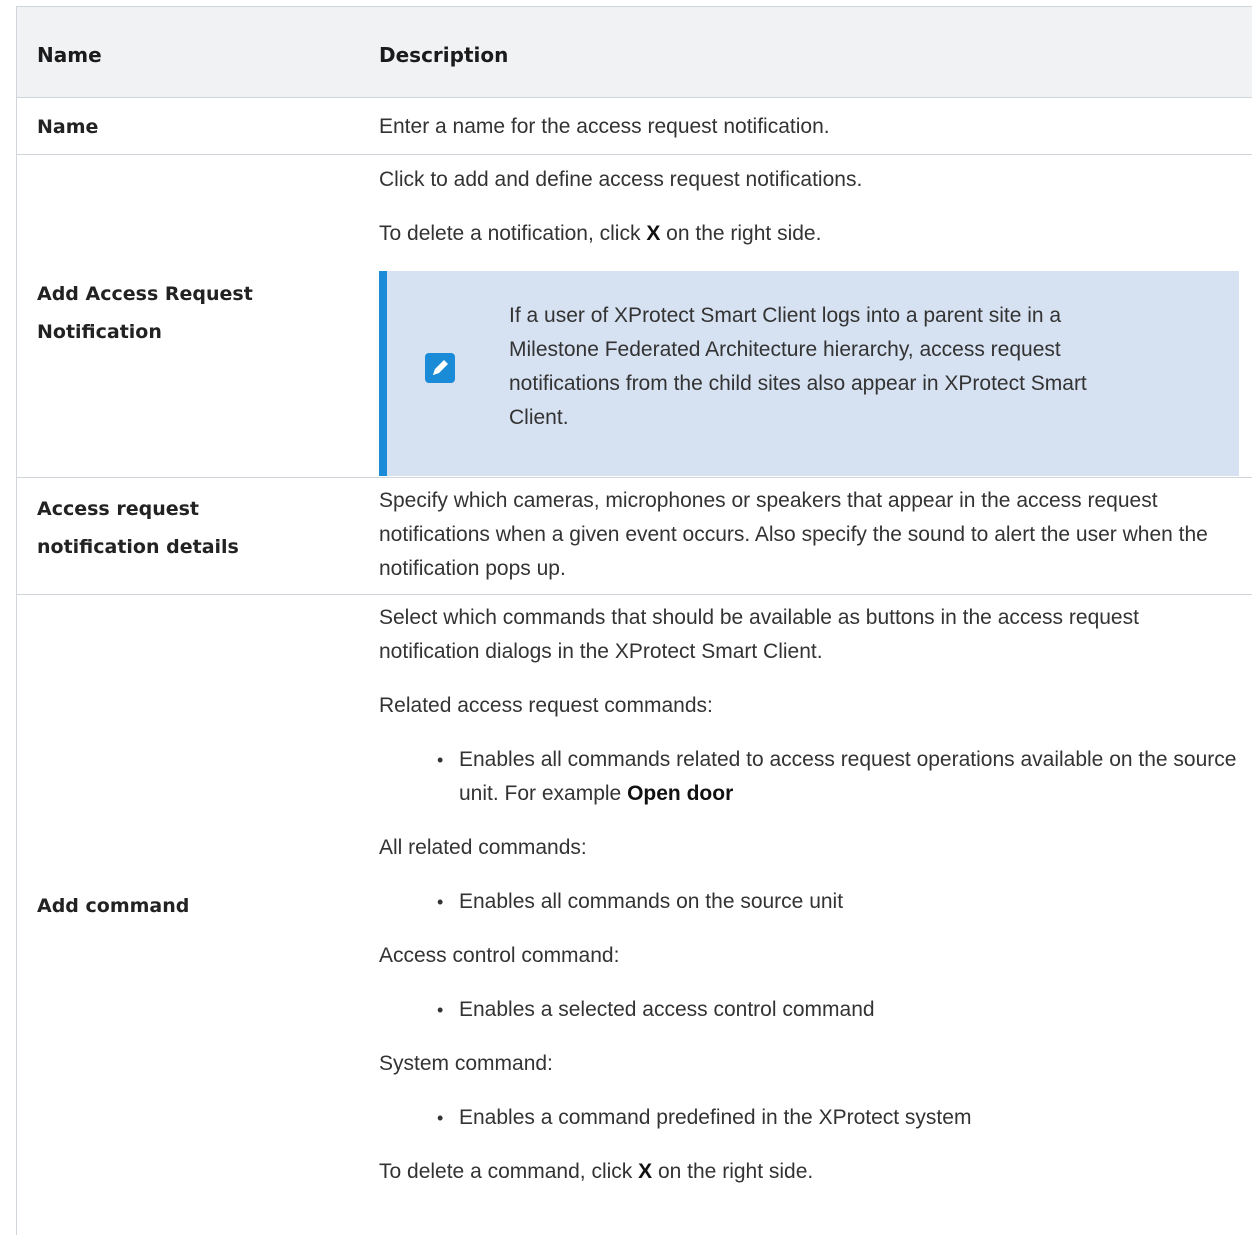 The width and height of the screenshot is (1252, 1235). Describe the element at coordinates (113, 906) in the screenshot. I see `row-add-command-label: Add command` at that location.